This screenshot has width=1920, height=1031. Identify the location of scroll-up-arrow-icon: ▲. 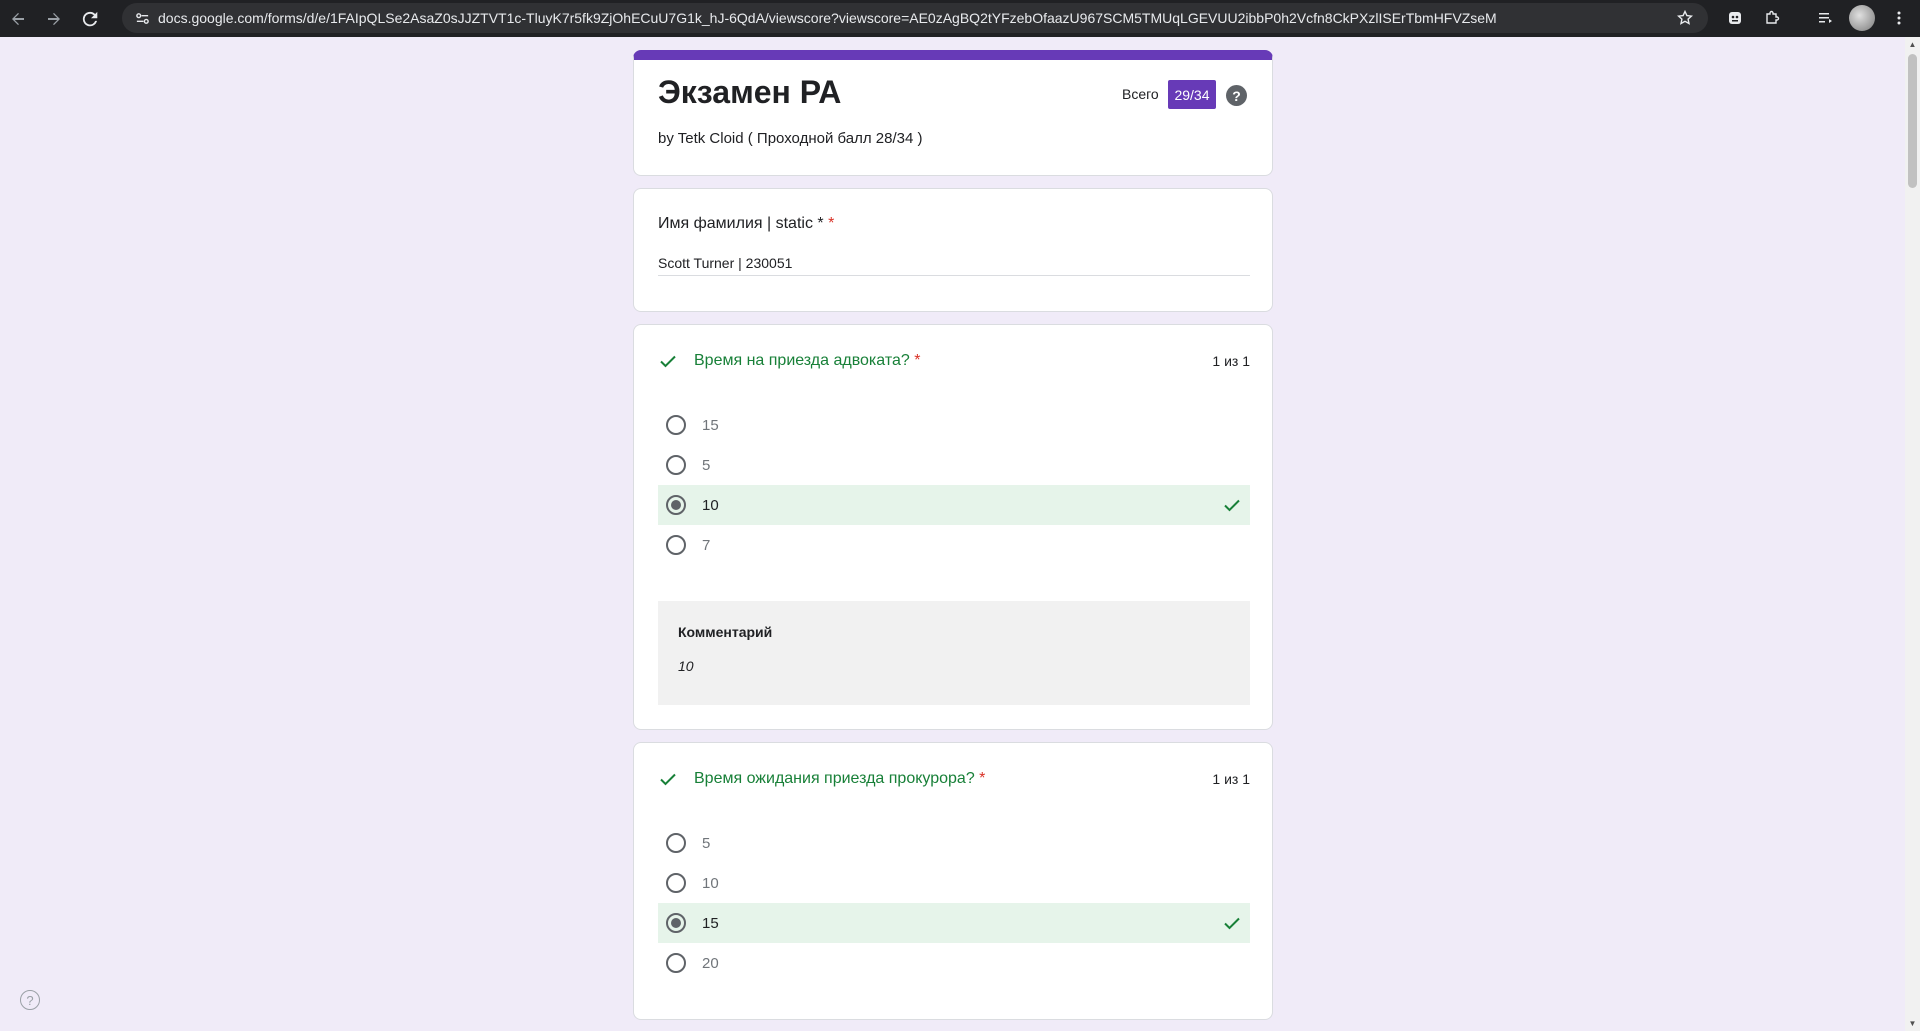
(1912, 44).